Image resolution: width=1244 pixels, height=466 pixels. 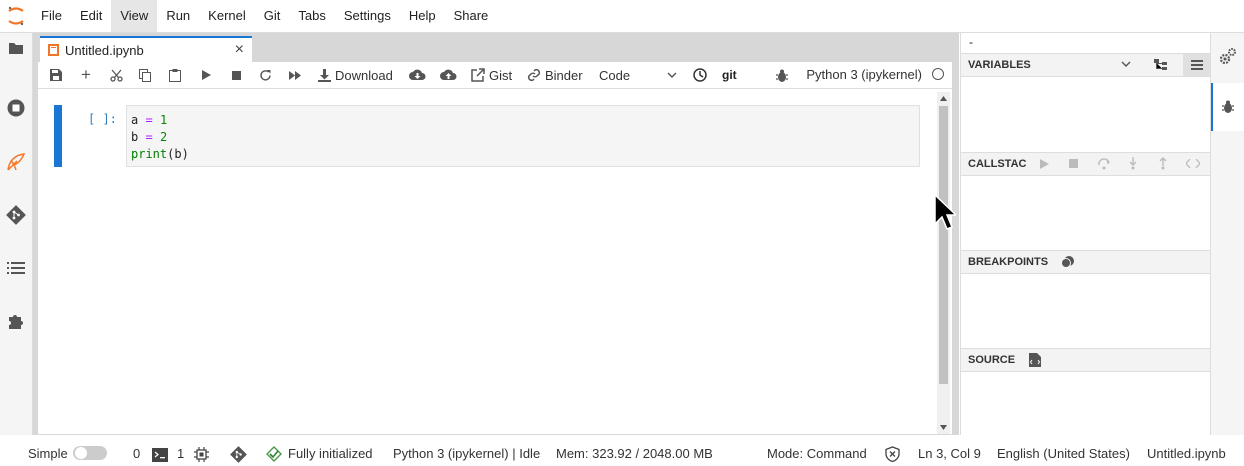 What do you see at coordinates (417, 75) in the screenshot?
I see `cloud-download-icon` at bounding box center [417, 75].